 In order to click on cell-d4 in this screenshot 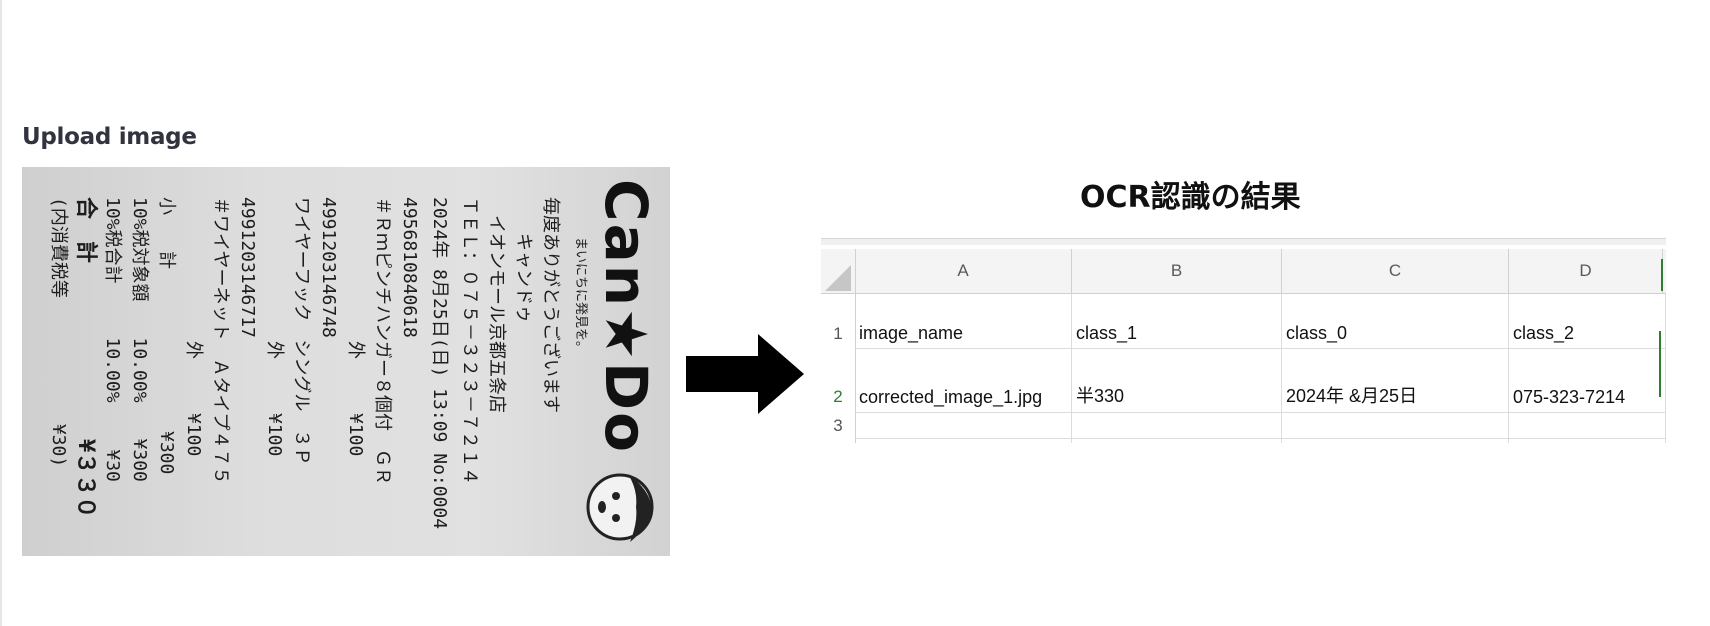, I will do `click(1587, 441)`.